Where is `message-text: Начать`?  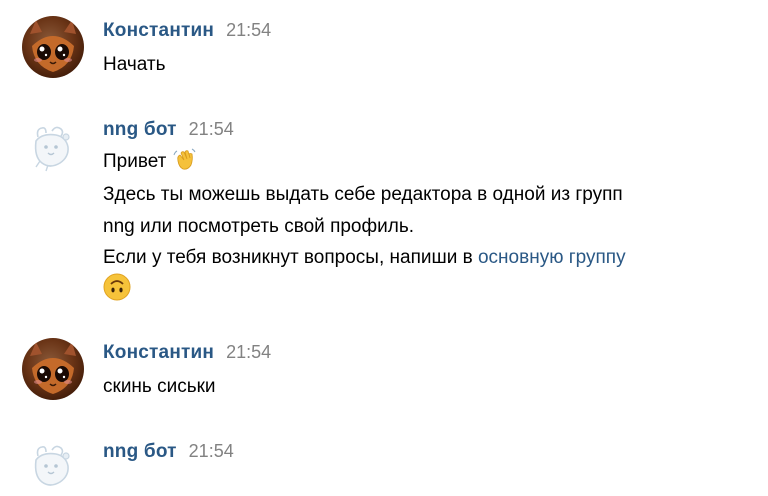
message-text: Начать is located at coordinates (134, 64).